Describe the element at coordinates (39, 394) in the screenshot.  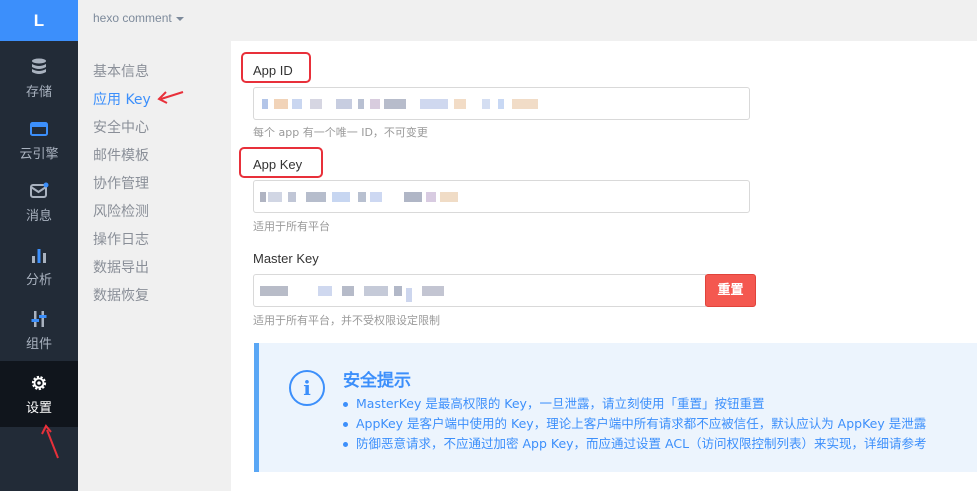
I see `nav-item-settings: 设置` at that location.